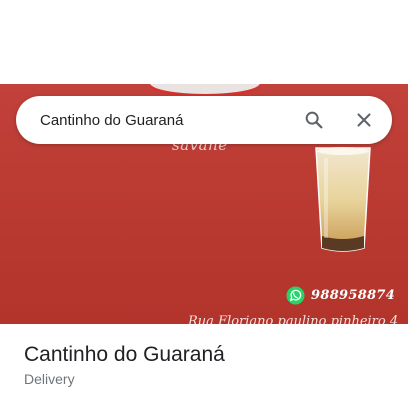 This screenshot has height=408, width=408. What do you see at coordinates (353, 295) in the screenshot?
I see `phone-number: 988958874` at bounding box center [353, 295].